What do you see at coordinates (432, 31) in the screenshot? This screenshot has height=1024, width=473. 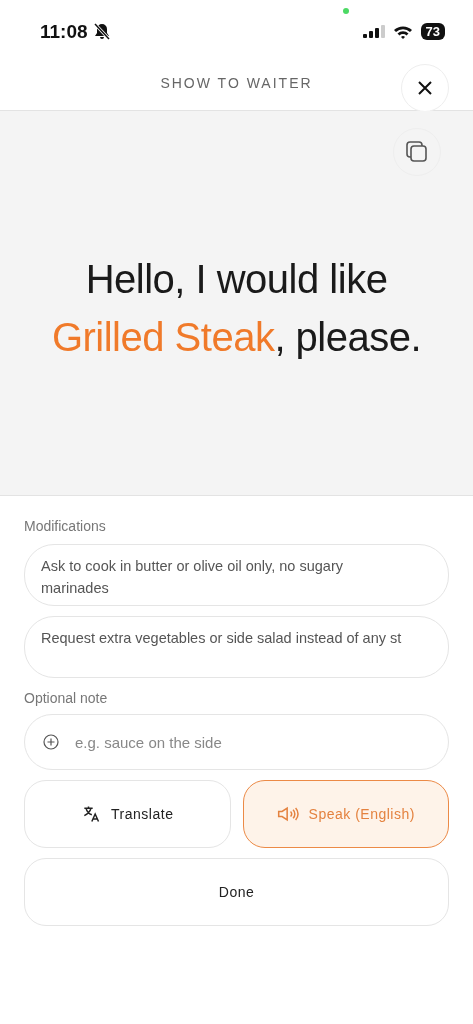 I see `battery-level: 73` at bounding box center [432, 31].